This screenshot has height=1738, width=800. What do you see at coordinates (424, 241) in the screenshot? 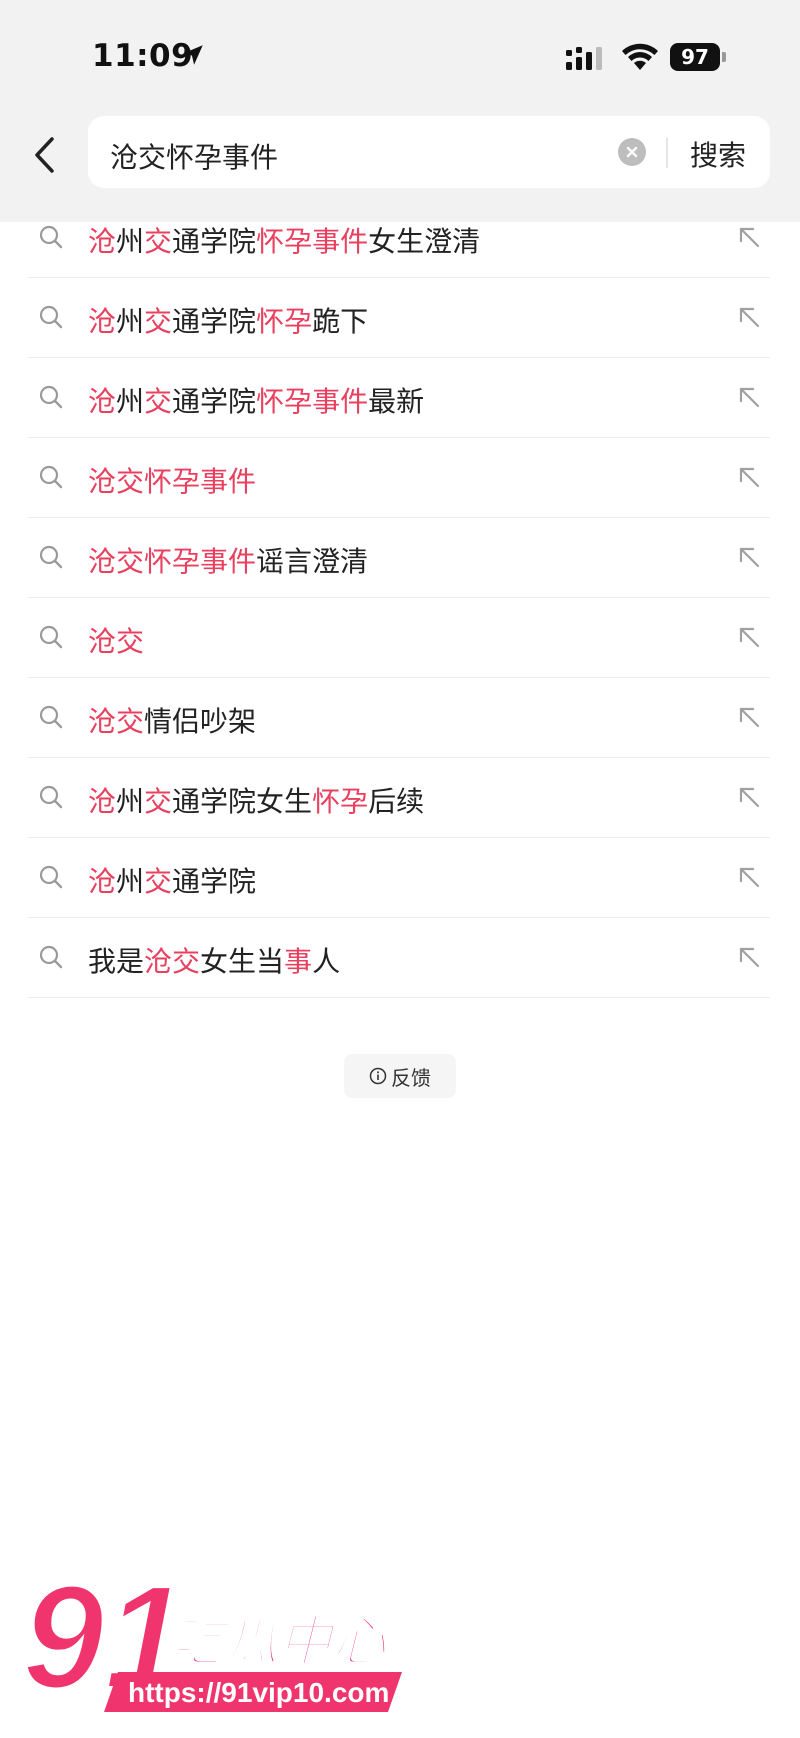
I see `text-segment: 女生澄清` at bounding box center [424, 241].